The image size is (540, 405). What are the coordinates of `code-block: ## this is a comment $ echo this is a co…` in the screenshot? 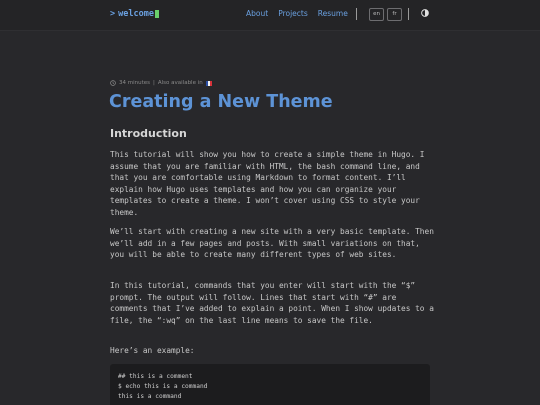 It's located at (270, 384).